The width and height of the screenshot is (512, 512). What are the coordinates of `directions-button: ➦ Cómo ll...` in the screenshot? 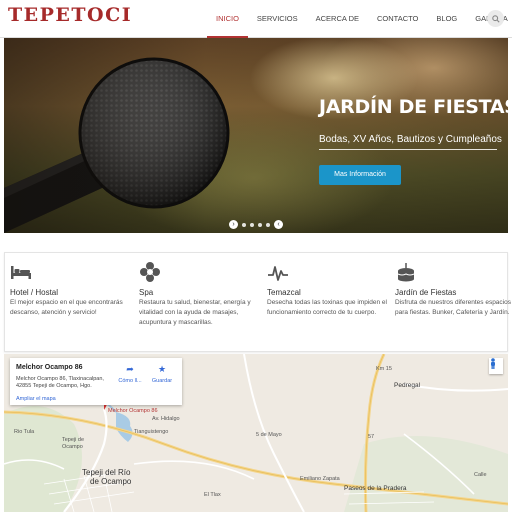 It's located at (130, 374).